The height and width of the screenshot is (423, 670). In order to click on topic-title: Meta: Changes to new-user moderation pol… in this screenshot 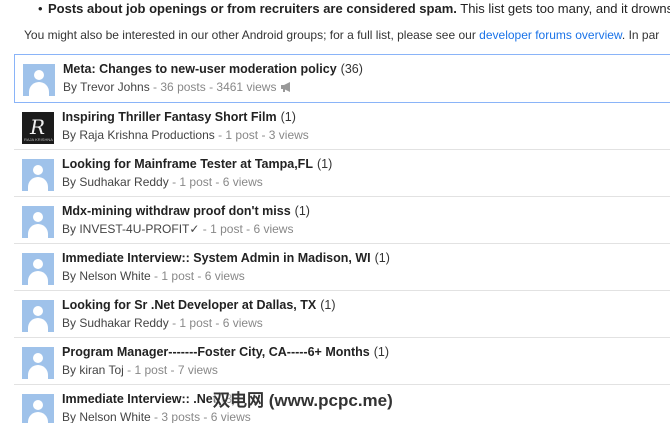, I will do `click(200, 69)`.